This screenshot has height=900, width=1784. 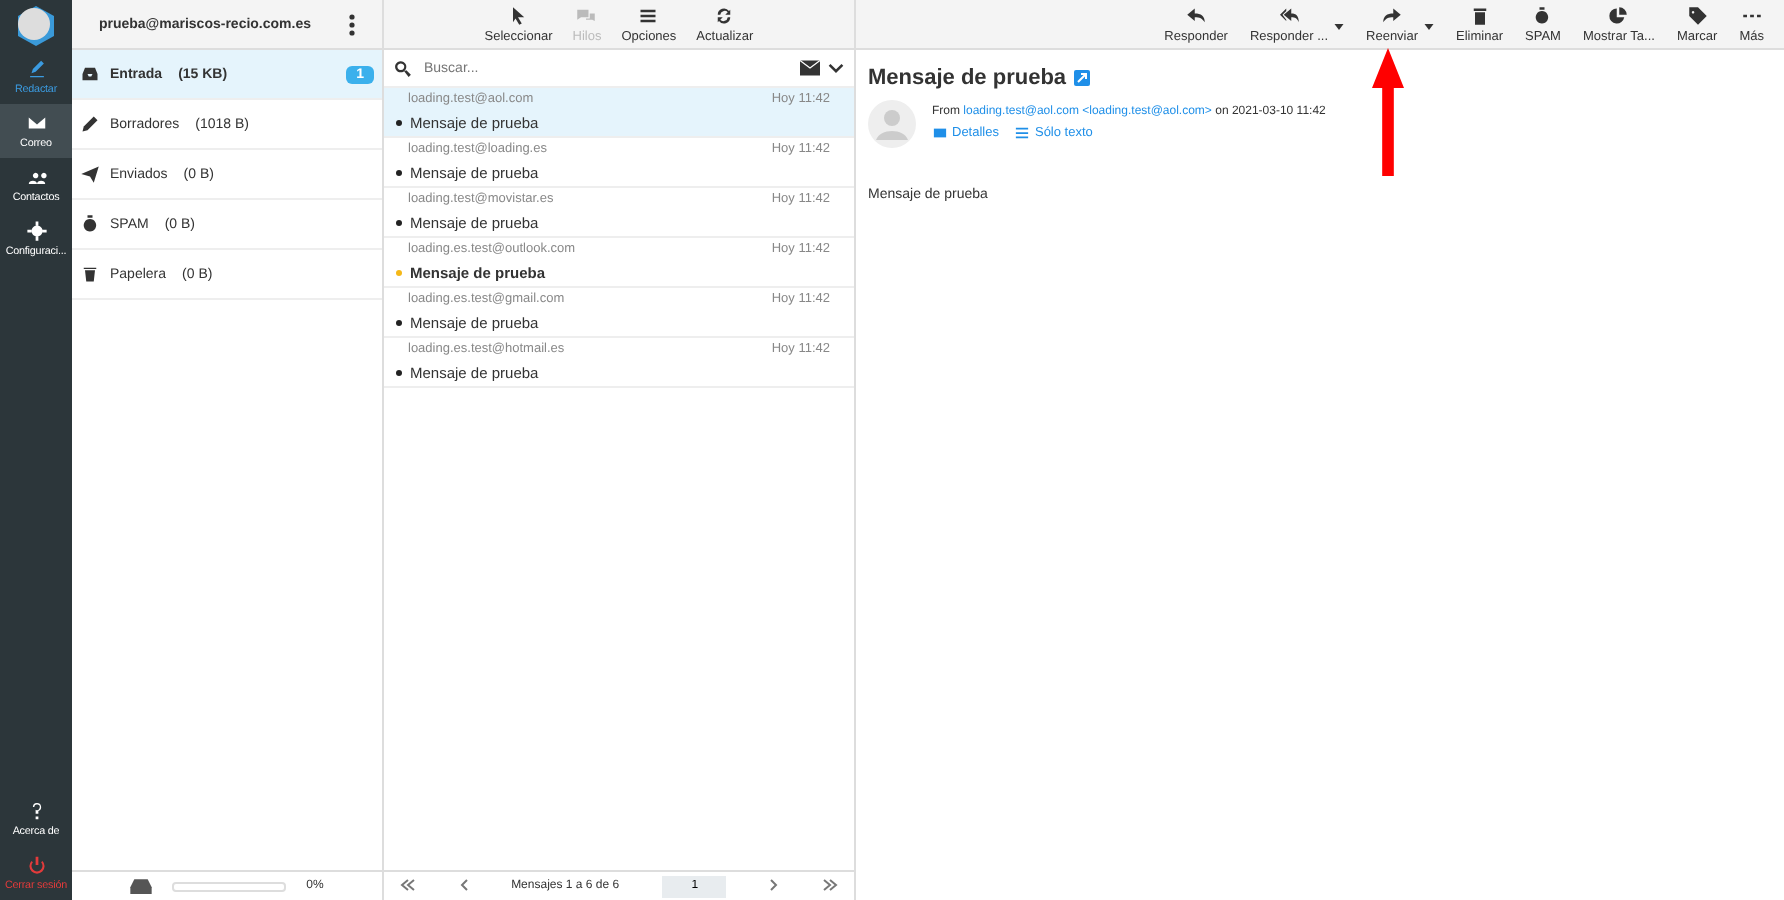 What do you see at coordinates (829, 886) in the screenshot?
I see `last-page-button` at bounding box center [829, 886].